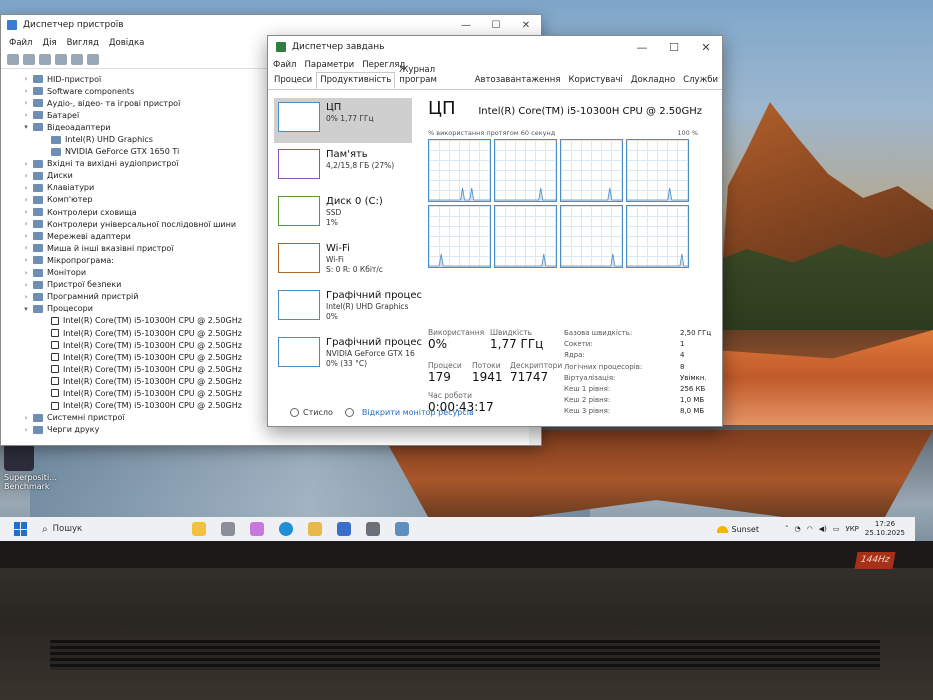 Image resolution: width=933 pixels, height=700 pixels. What do you see at coordinates (402, 529) in the screenshot?
I see `task-manager-taskbar-icon` at bounding box center [402, 529].